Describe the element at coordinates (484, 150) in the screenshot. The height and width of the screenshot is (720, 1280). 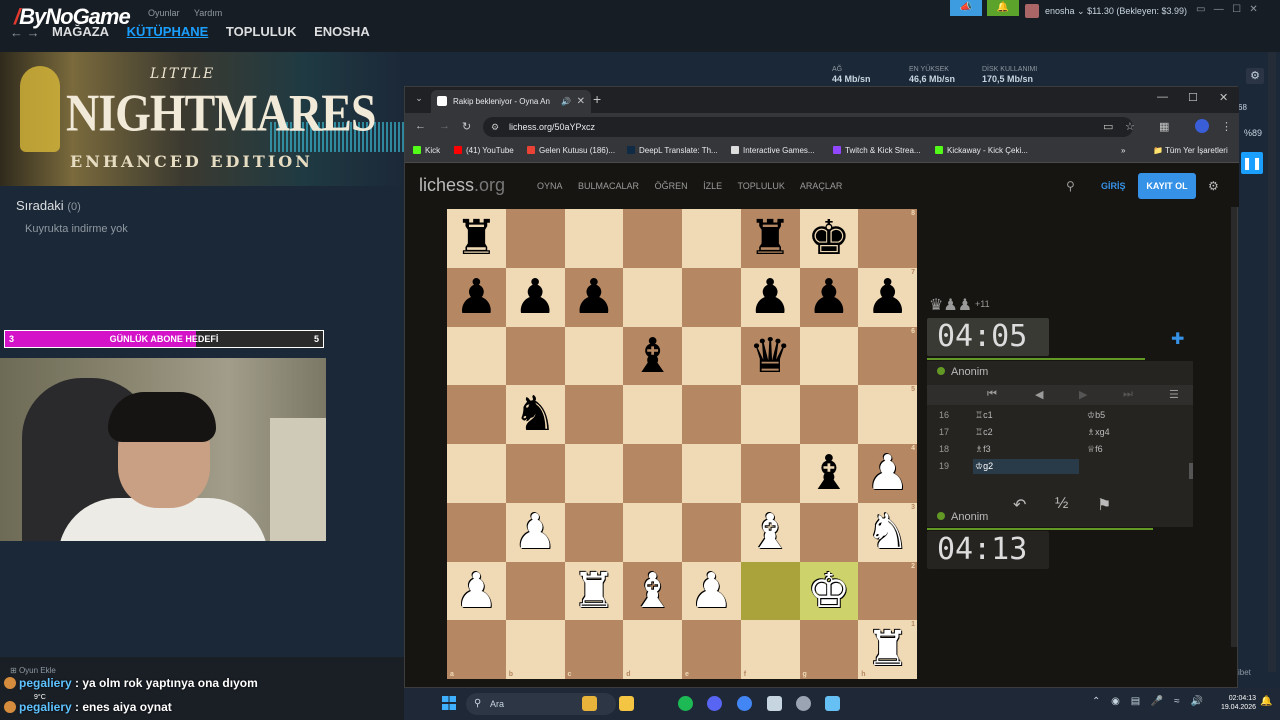
I see `bookmark-item: (41) YouTube` at that location.